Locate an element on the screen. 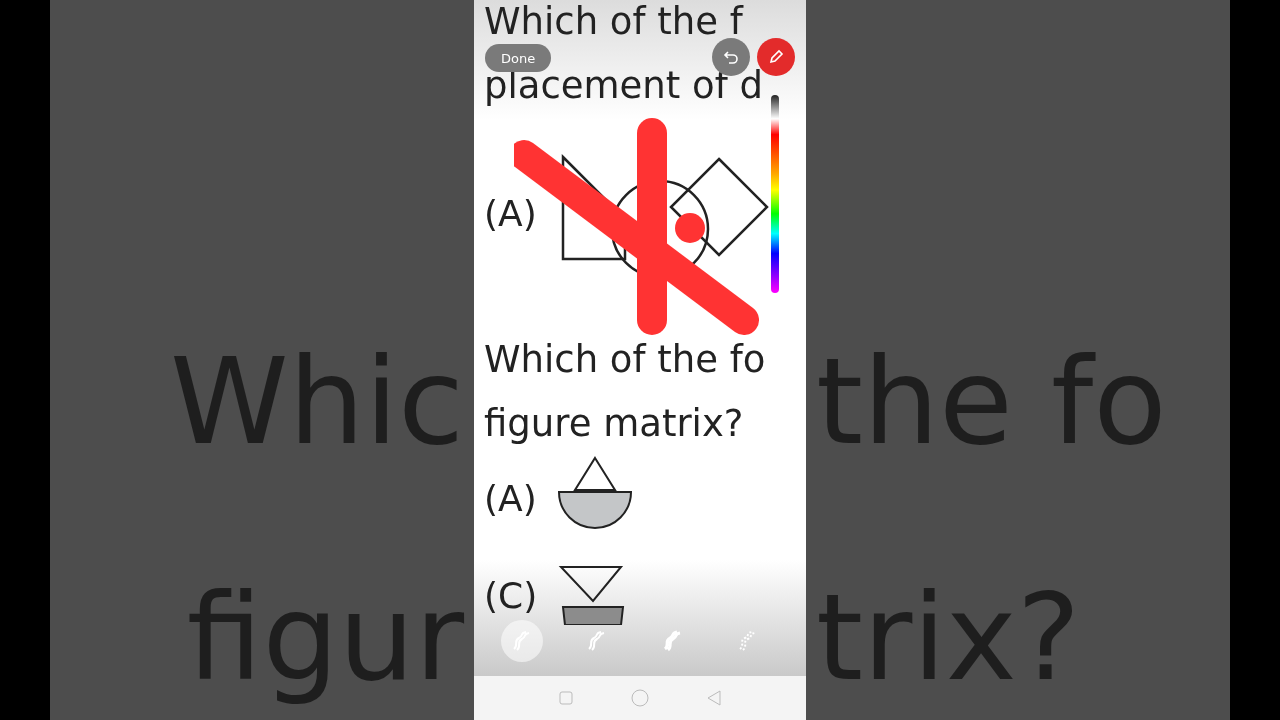  circle-icon is located at coordinates (640, 698).